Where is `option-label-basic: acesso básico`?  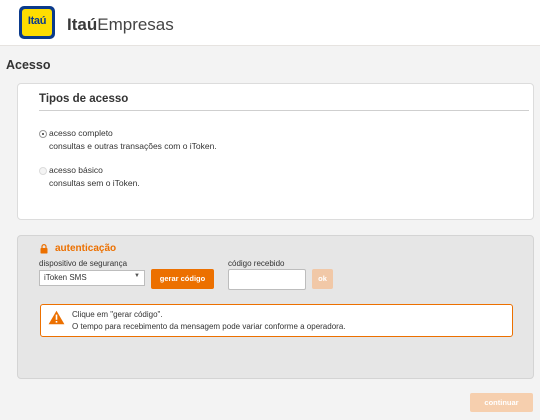
option-label-basic: acesso básico is located at coordinates (76, 170).